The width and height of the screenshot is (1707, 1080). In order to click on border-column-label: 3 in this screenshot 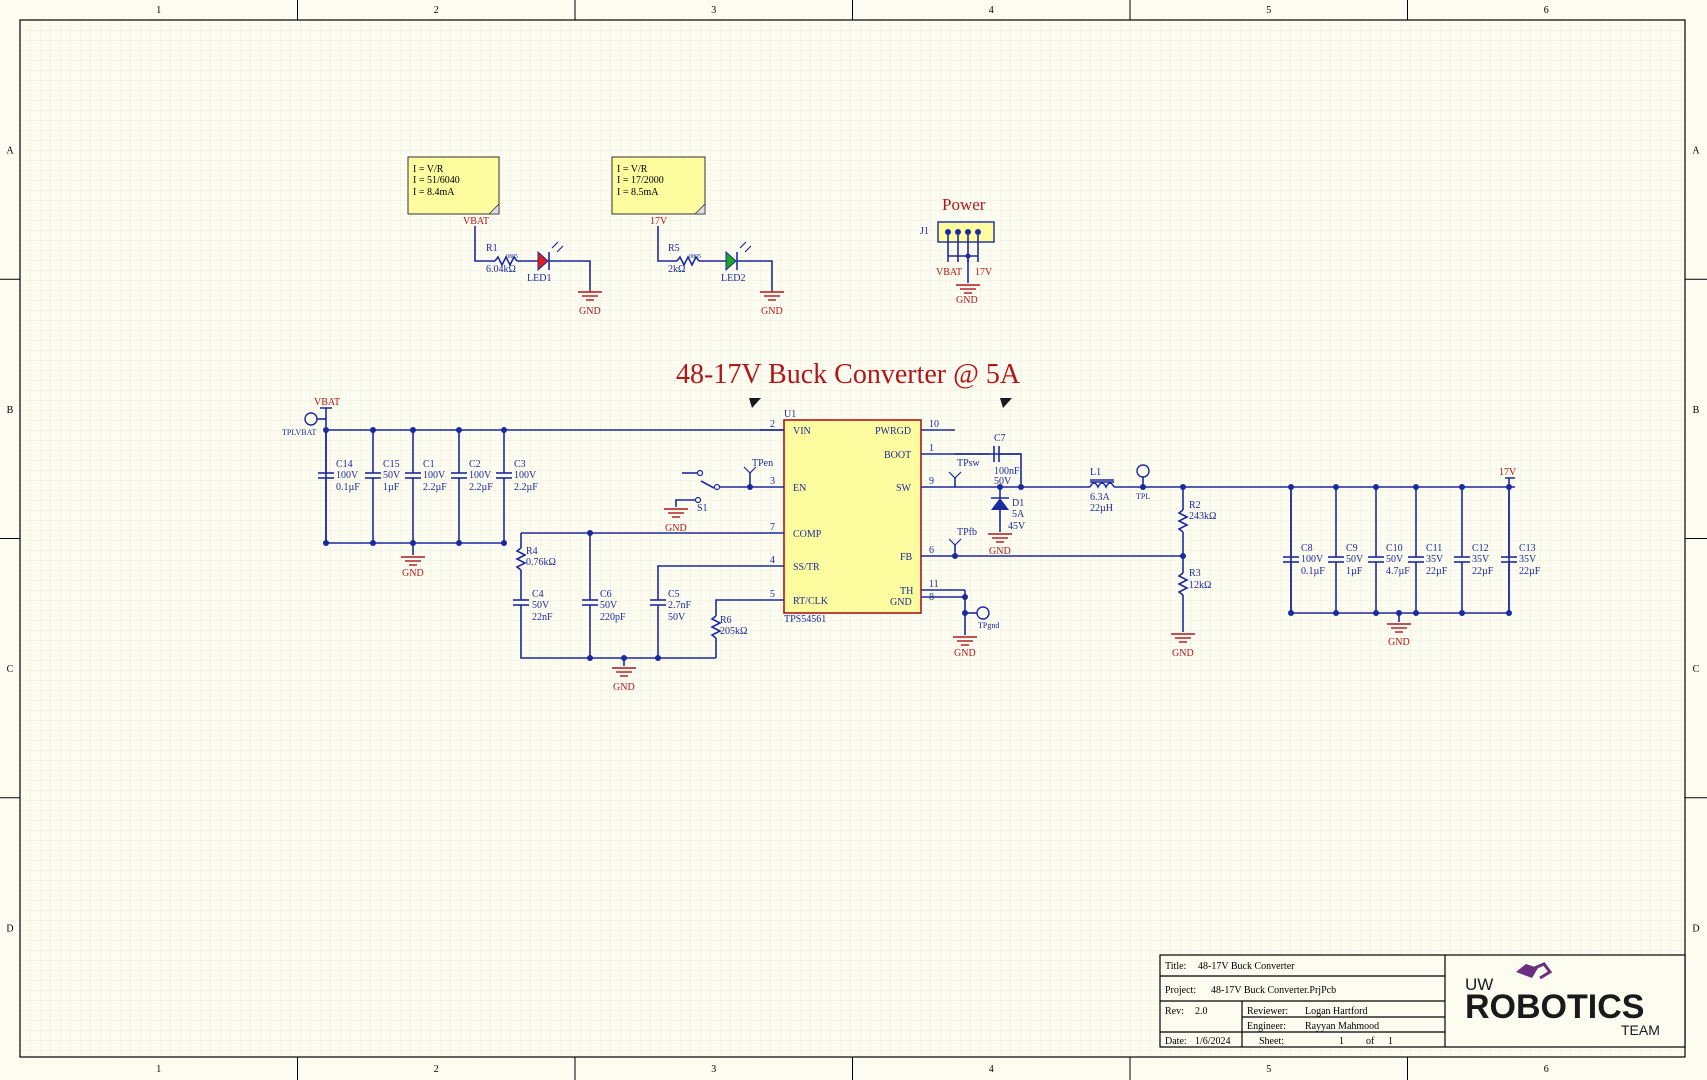, I will do `click(713, 10)`.